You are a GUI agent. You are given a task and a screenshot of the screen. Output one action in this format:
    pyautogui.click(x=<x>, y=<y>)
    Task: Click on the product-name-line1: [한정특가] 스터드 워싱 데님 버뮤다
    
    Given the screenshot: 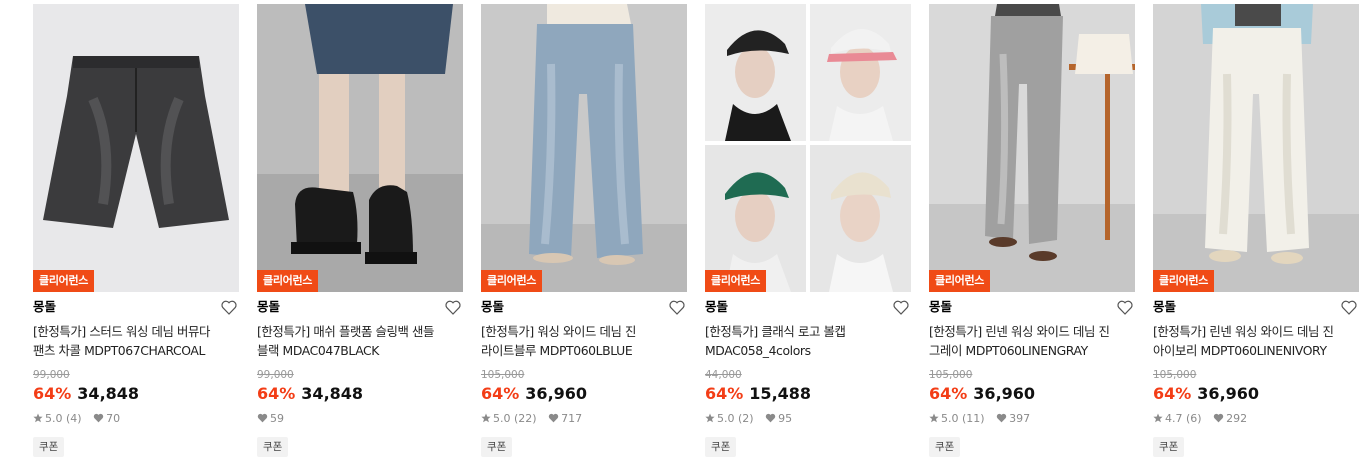 What is the action you would take?
    pyautogui.click(x=122, y=331)
    